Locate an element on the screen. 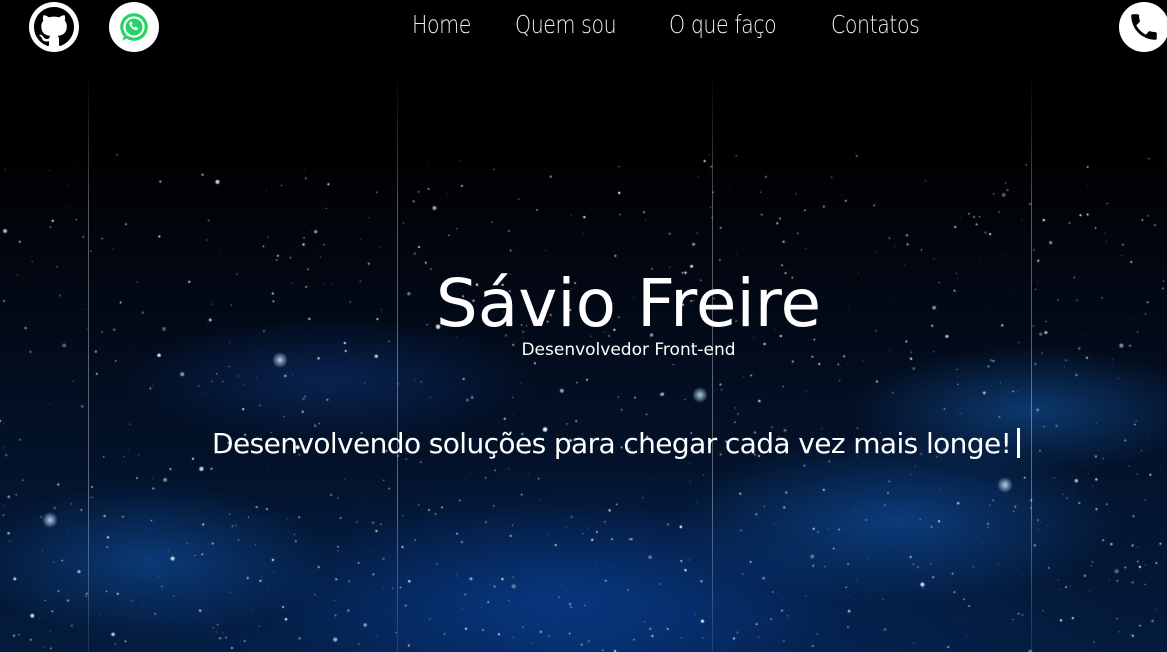  main-nav: Home Quem sou O que faço Contatos is located at coordinates (675, 24).